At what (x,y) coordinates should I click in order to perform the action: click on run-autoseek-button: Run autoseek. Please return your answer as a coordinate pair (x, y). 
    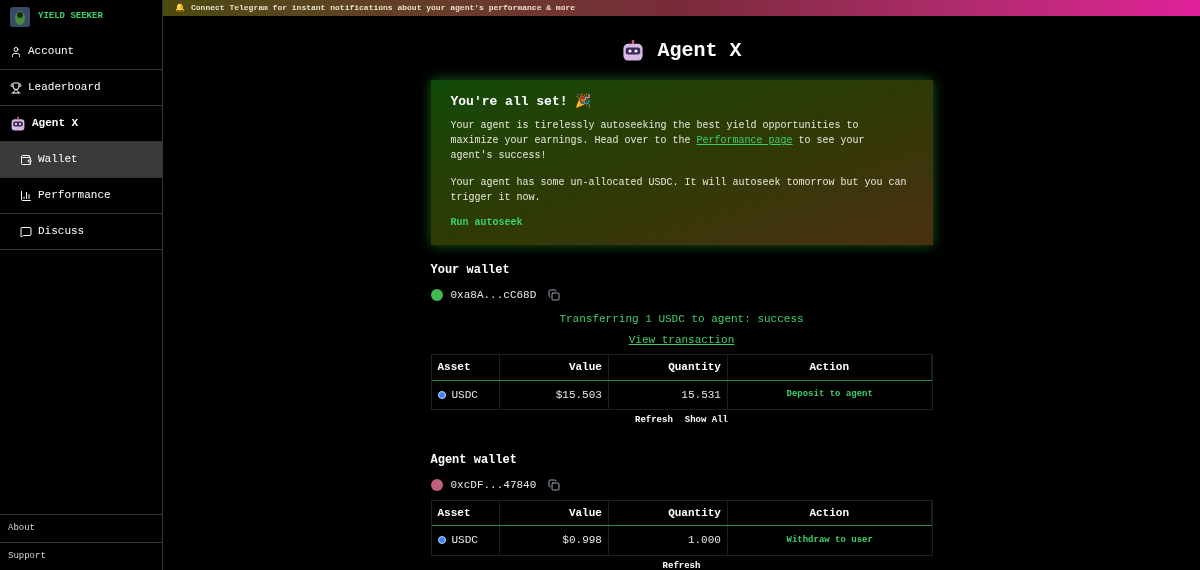
    Looking at the image, I should click on (486, 222).